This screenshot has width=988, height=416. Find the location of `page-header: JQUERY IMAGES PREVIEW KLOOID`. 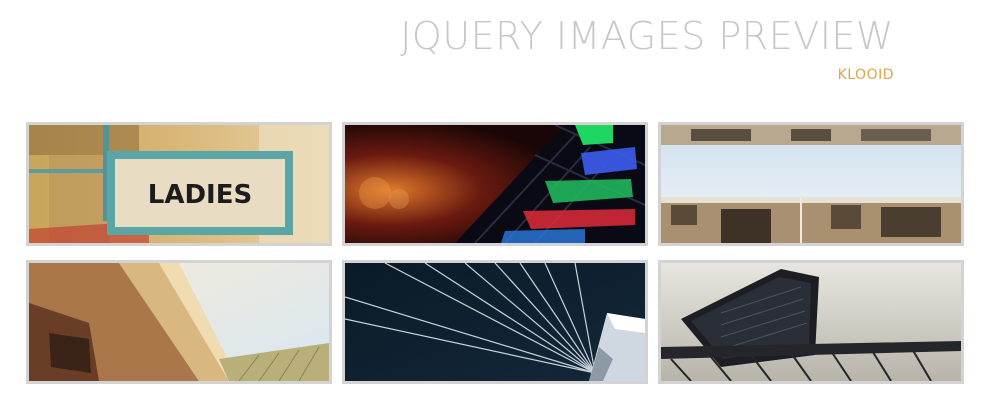

page-header: JQUERY IMAGES PREVIEW KLOOID is located at coordinates (647, 49).